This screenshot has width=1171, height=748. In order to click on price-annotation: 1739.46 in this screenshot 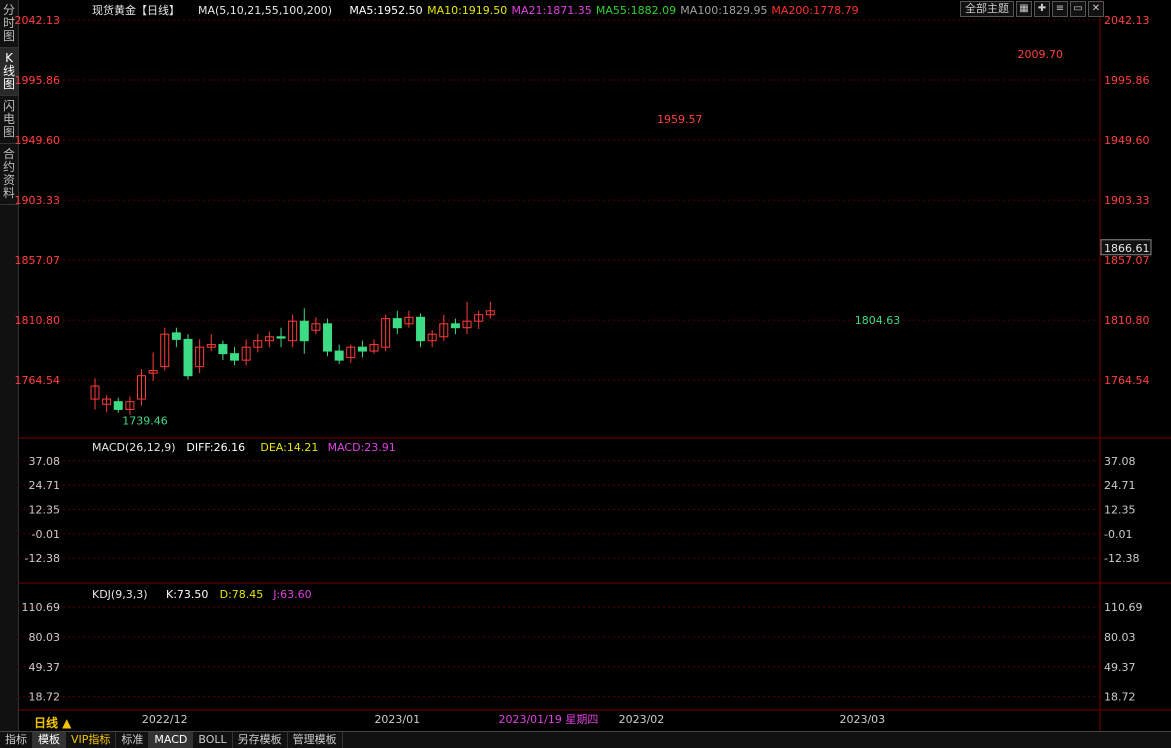, I will do `click(145, 421)`.